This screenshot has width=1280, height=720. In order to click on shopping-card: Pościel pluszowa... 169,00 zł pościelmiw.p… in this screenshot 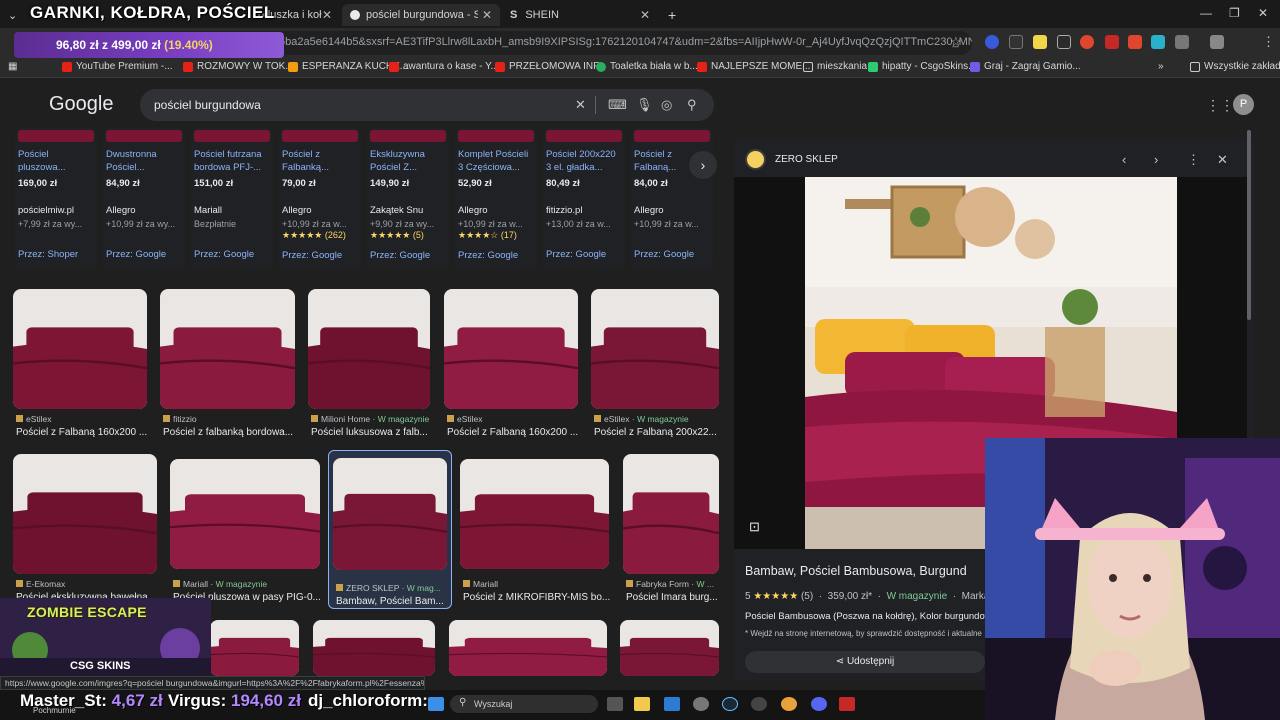, I will do `click(56, 198)`.